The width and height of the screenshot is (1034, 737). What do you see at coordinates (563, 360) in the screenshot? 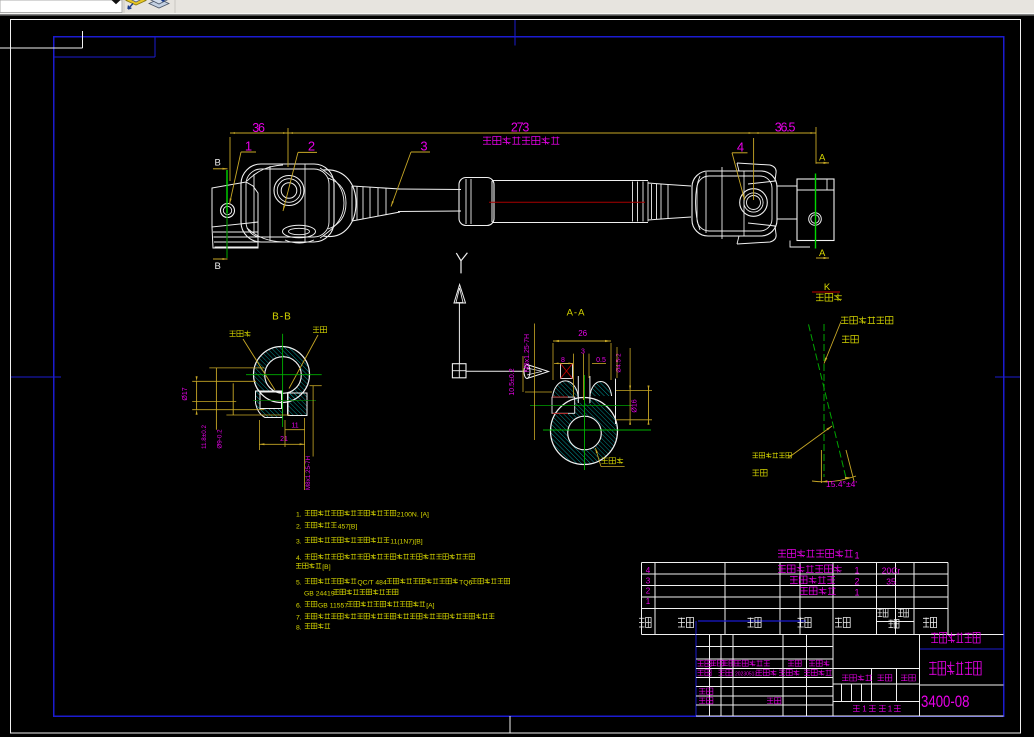
I see `svg-text: 8` at bounding box center [563, 360].